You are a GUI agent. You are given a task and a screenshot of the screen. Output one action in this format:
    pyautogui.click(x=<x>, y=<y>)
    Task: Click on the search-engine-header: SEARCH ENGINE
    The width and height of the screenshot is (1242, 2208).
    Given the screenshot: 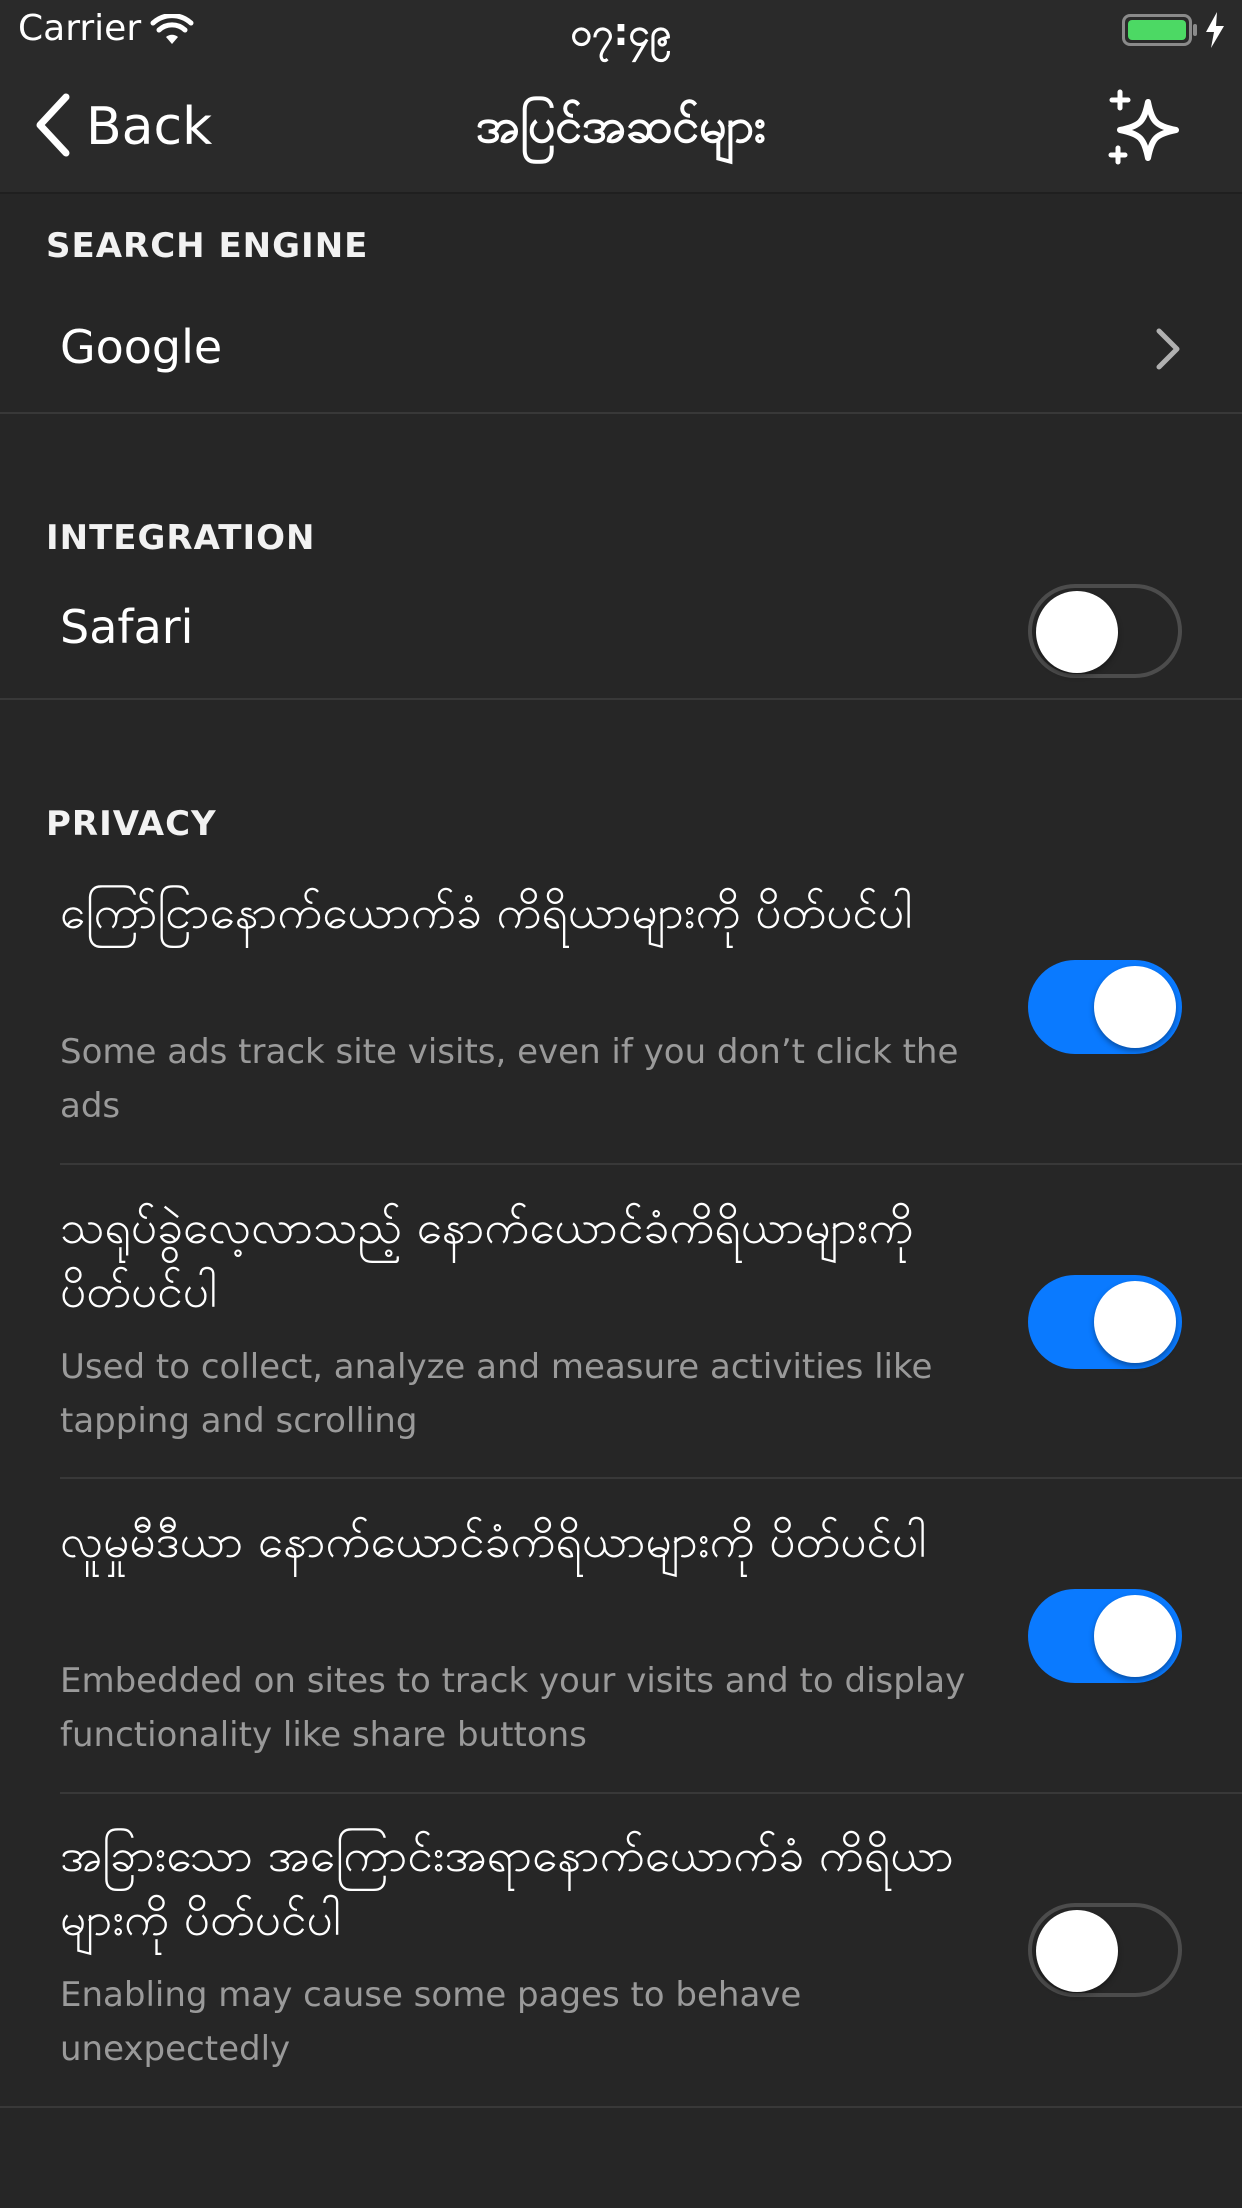 What is the action you would take?
    pyautogui.click(x=207, y=246)
    